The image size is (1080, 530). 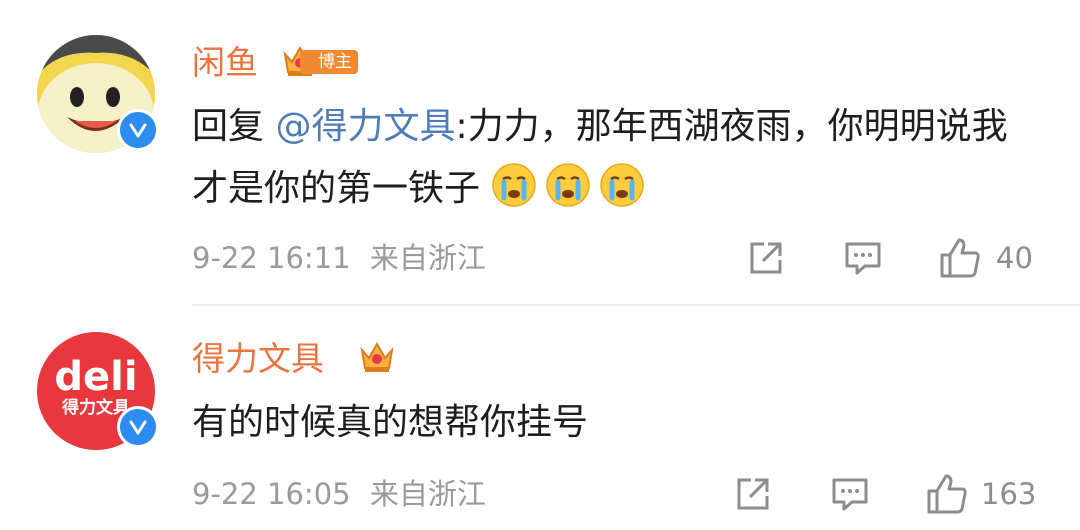 I want to click on blogger-tag: 博主, so click(x=329, y=62).